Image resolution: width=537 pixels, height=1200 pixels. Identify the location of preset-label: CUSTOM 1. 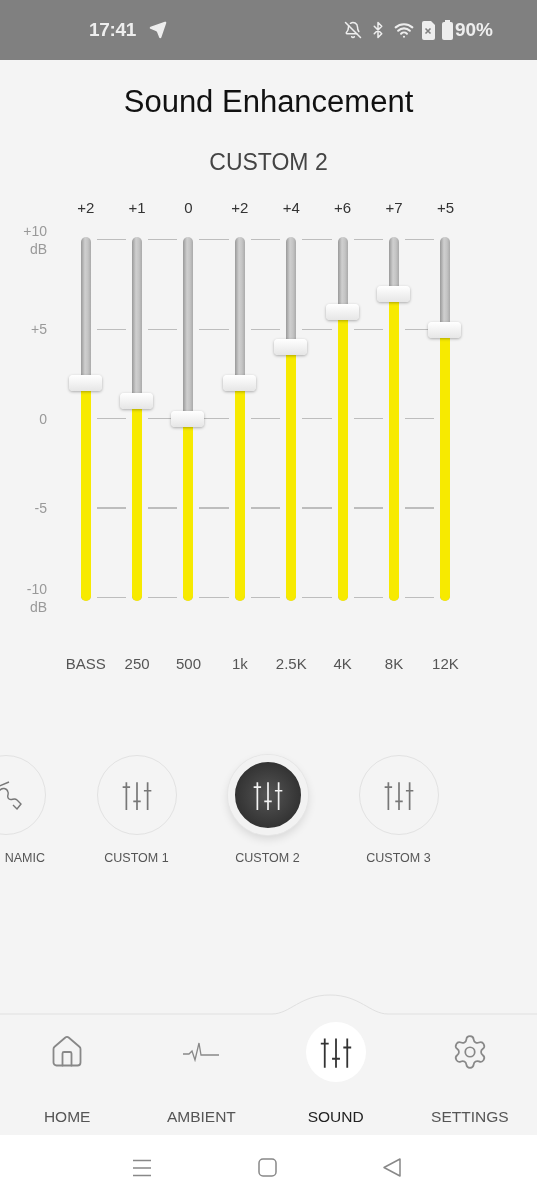
(136, 858).